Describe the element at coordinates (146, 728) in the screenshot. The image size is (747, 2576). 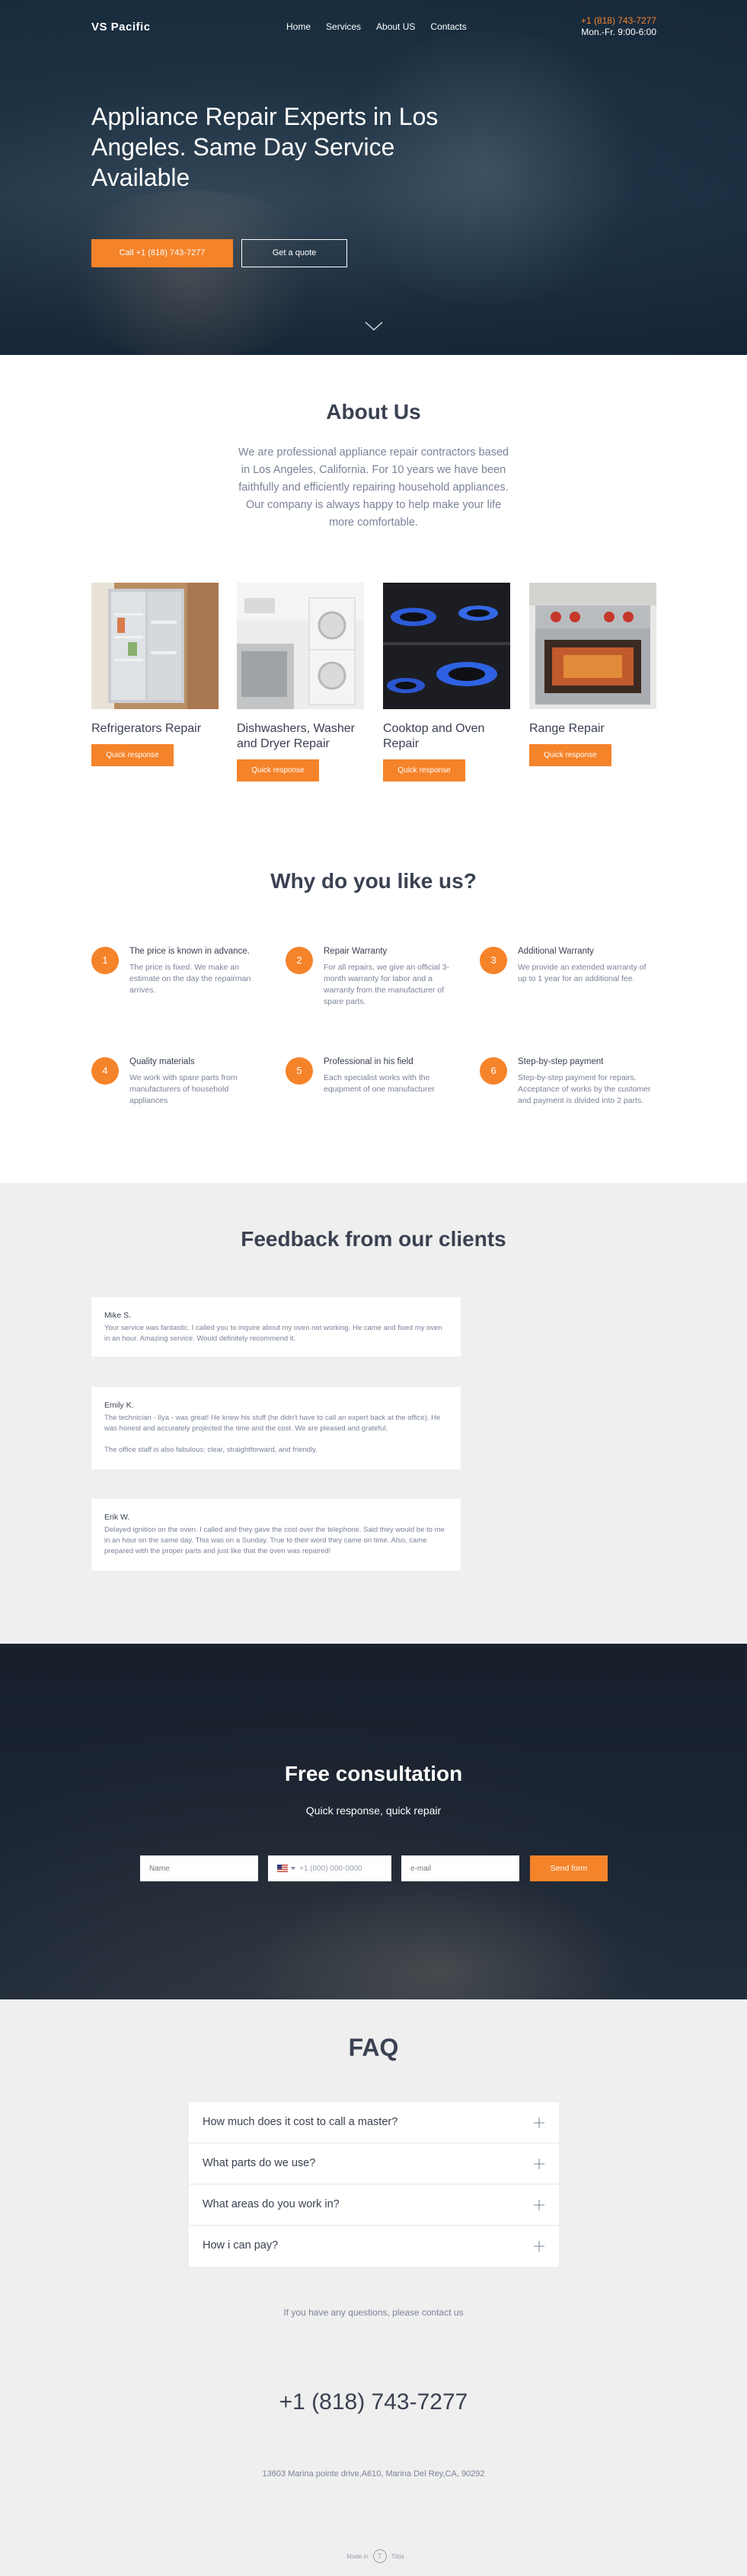
I see `service-name: Refrigerators Repair` at that location.